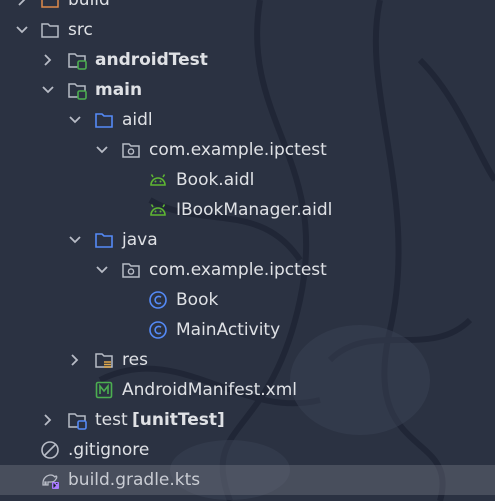  I want to click on tree-label-book-class: Book, so click(197, 300).